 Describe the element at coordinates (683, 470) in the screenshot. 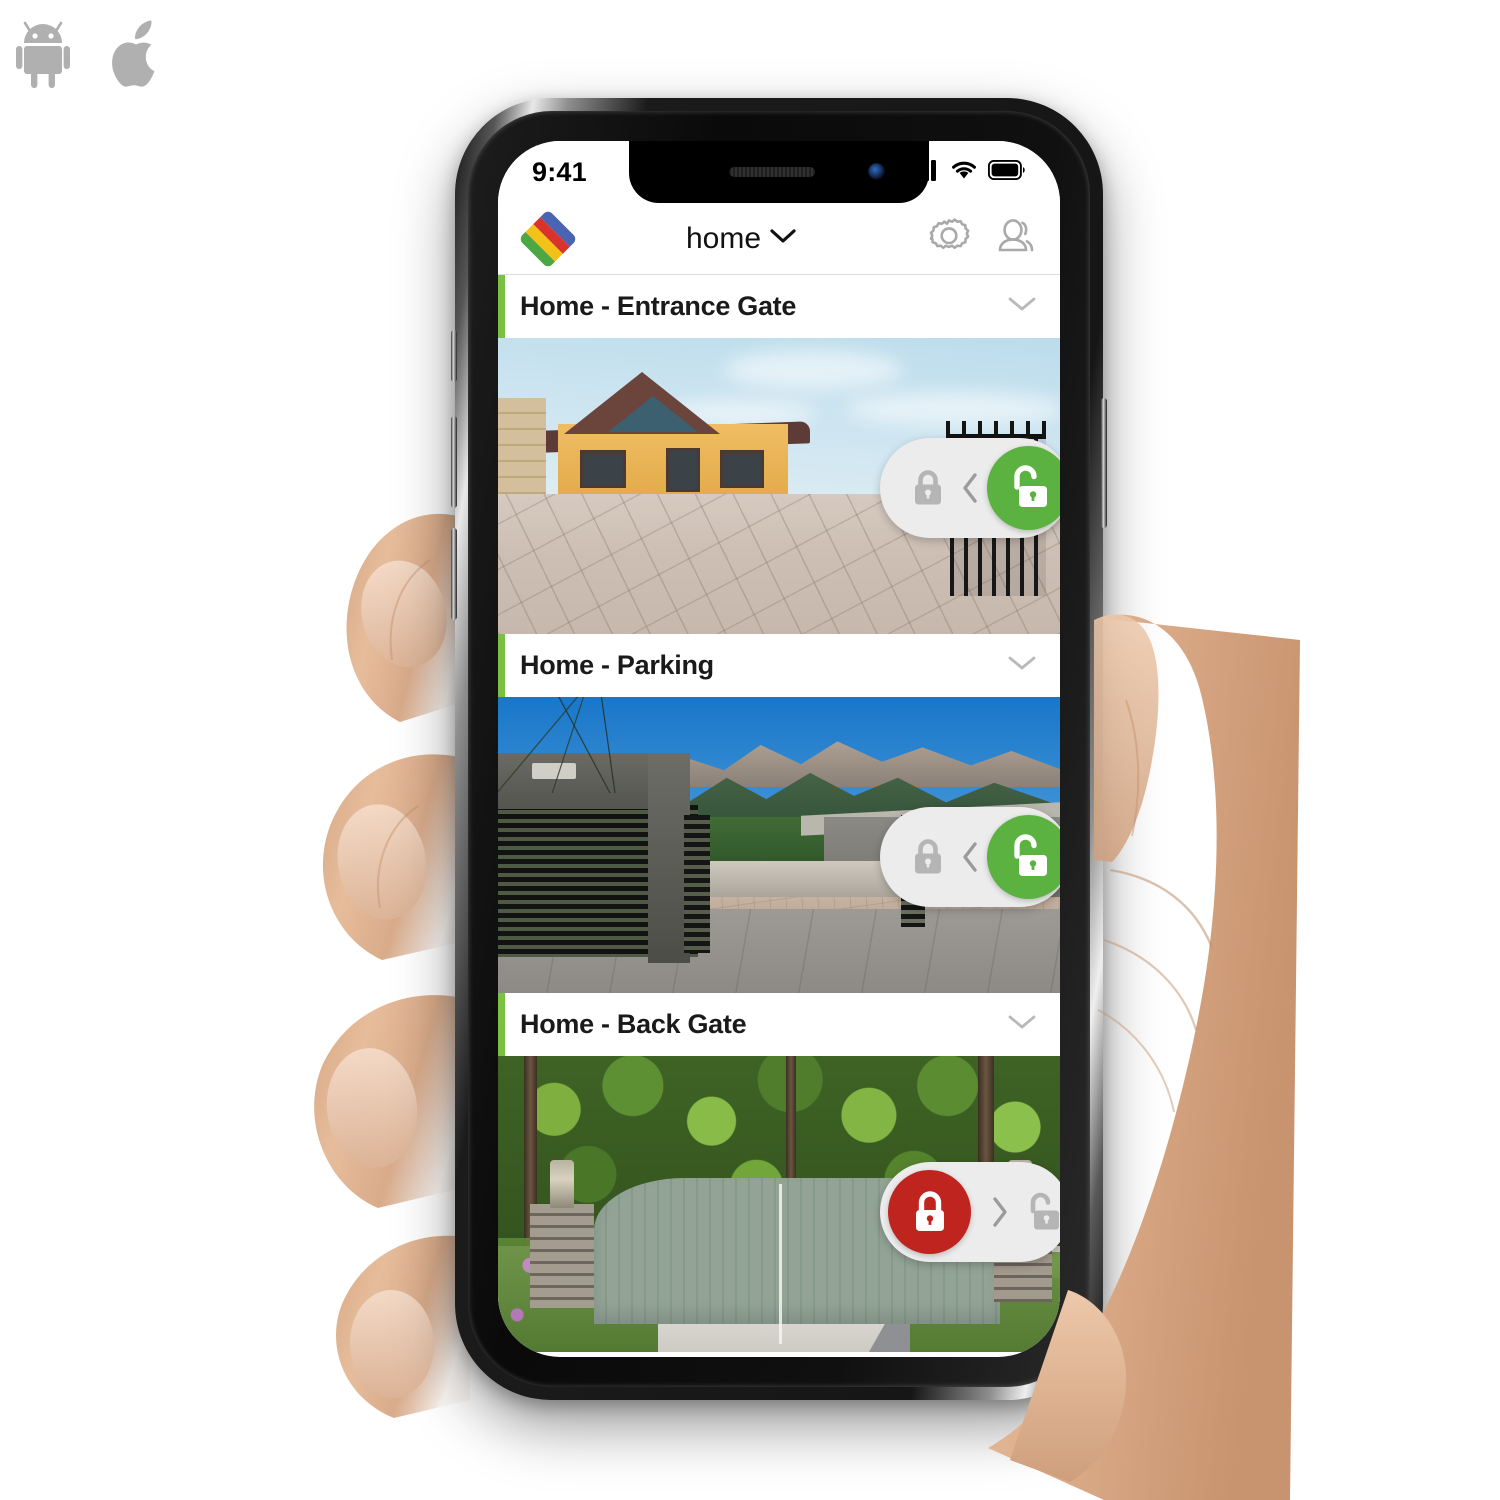

I see `door` at that location.